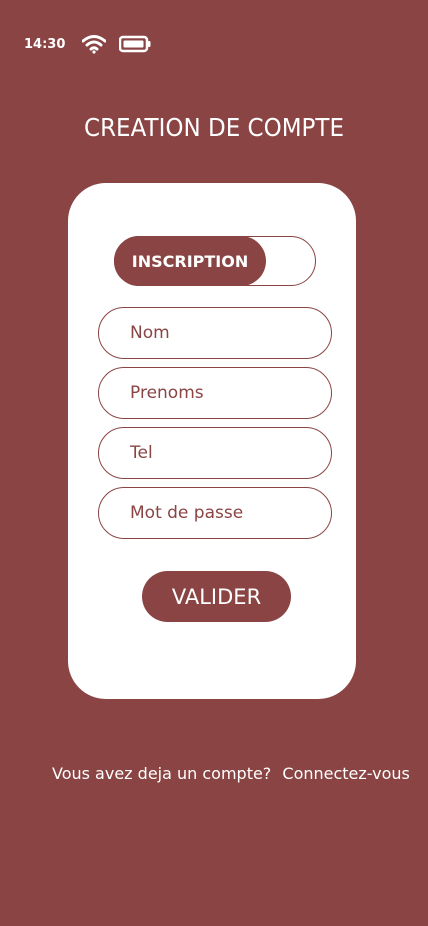 The height and width of the screenshot is (926, 428). I want to click on mode-toggle: INSCRIPTION, so click(215, 261).